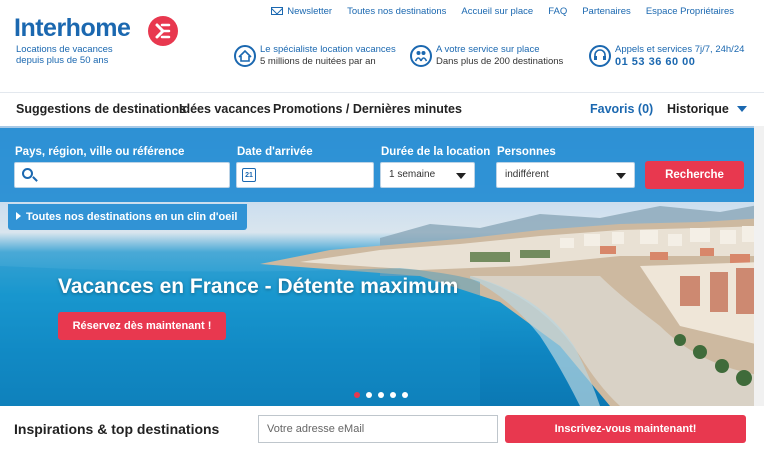 This screenshot has height=450, width=764. I want to click on usp-phone-line1: Appels et services 7j/7, 24h/24, so click(680, 49).